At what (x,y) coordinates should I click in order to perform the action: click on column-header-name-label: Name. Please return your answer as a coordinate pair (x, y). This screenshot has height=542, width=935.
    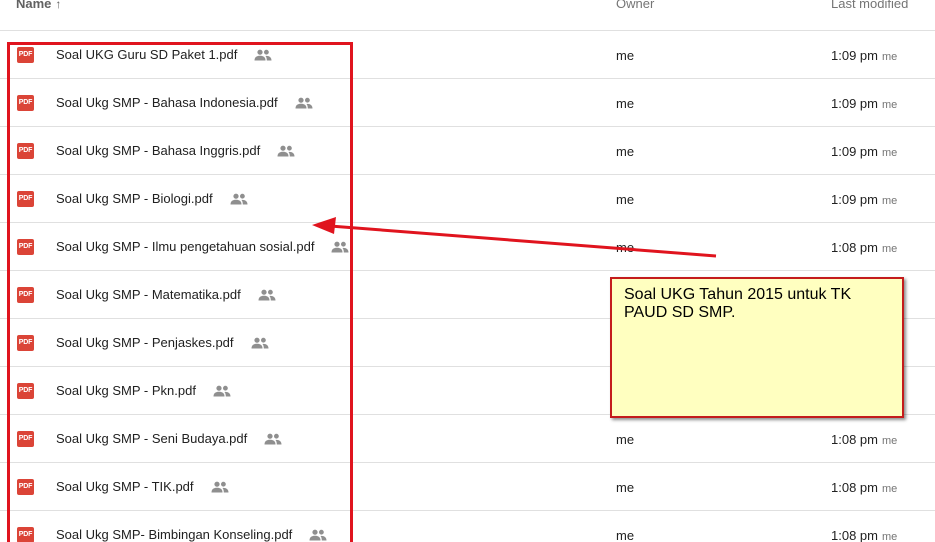
    Looking at the image, I should click on (34, 5).